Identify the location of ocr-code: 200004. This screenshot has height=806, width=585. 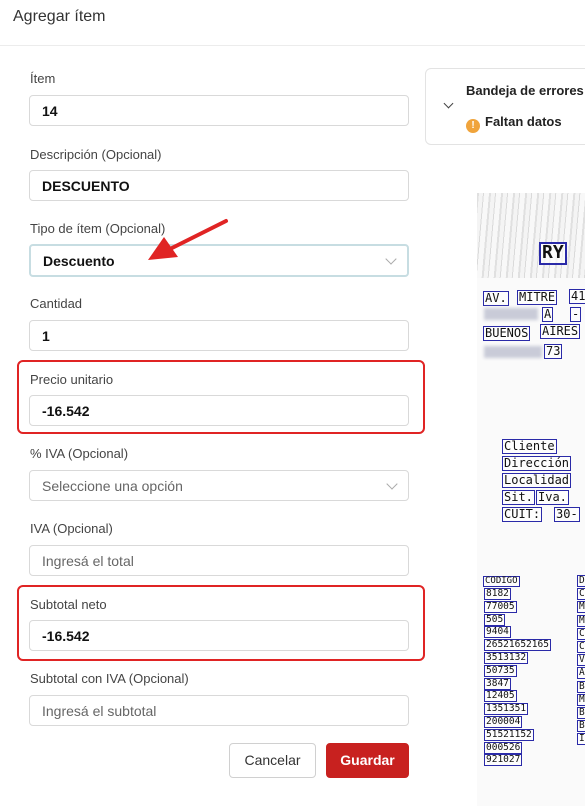
(503, 722).